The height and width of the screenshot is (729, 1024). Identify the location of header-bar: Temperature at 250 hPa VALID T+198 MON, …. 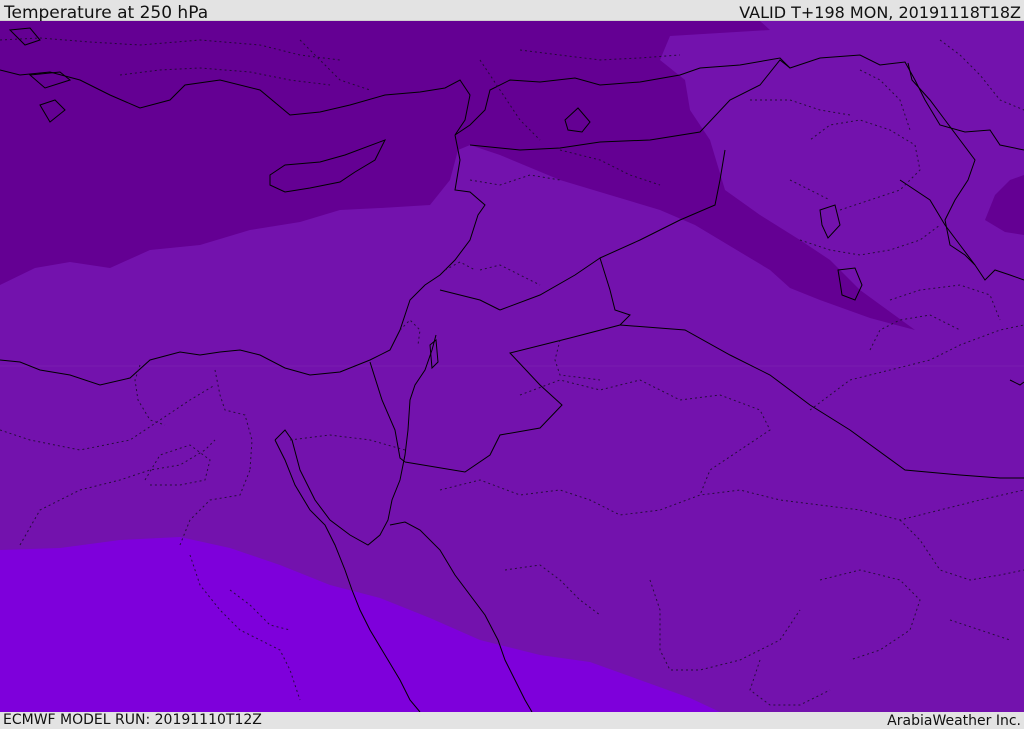
(512, 11).